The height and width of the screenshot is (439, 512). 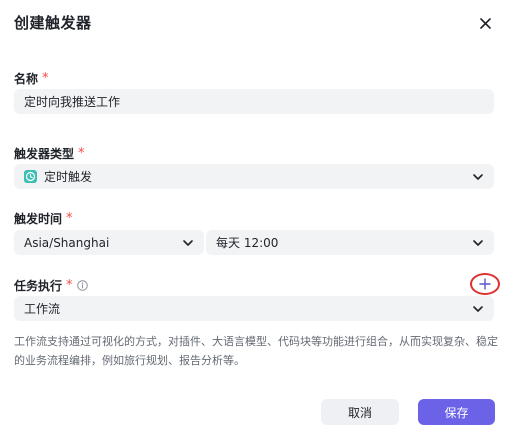 What do you see at coordinates (72, 102) in the screenshot?
I see `name-input-value: 定时向我推送工作` at bounding box center [72, 102].